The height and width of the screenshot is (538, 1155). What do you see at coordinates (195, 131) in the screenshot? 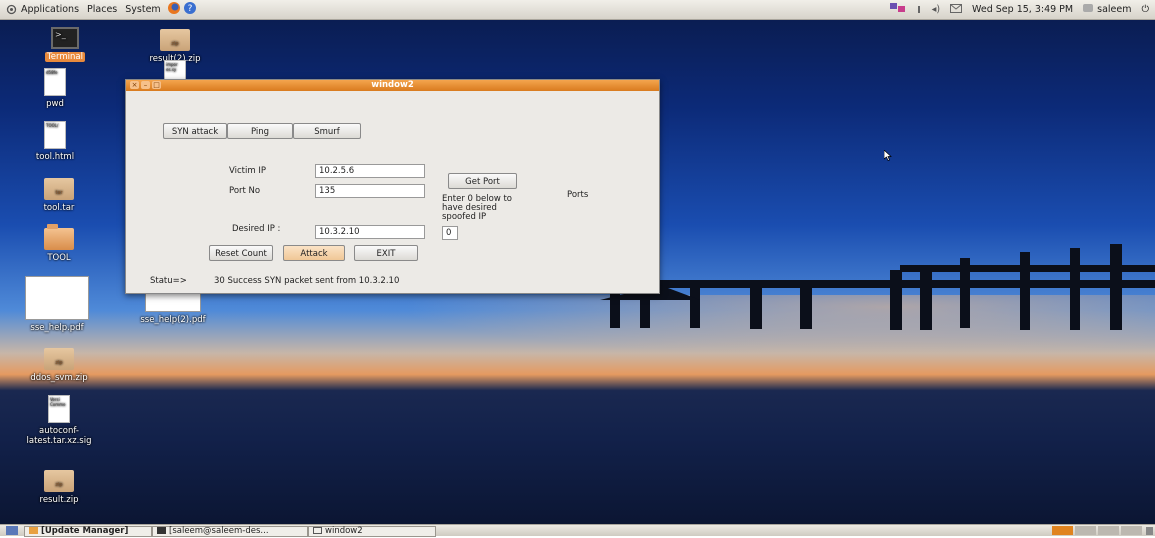
I see `syn-attack-button: SYN attack` at bounding box center [195, 131].